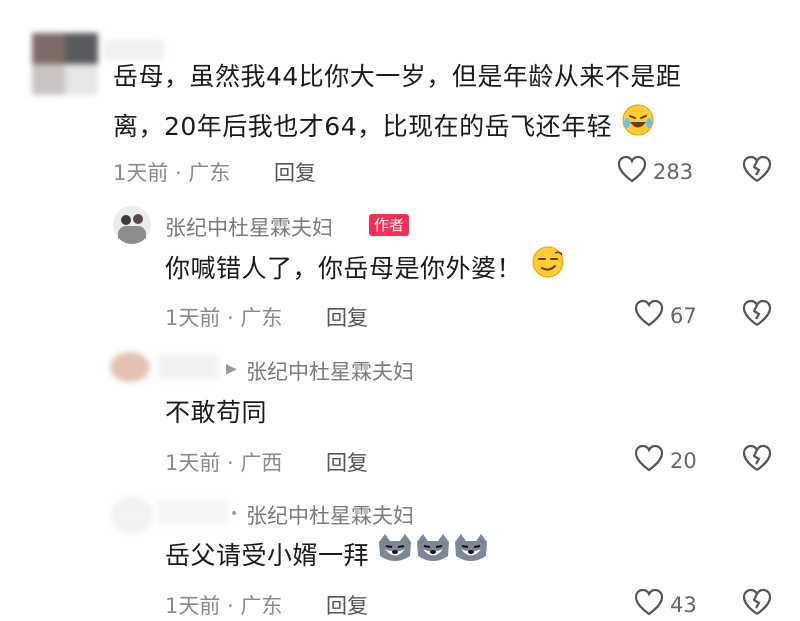 Image resolution: width=800 pixels, height=621 pixels. I want to click on reply-text: 不敢苟同, so click(216, 412).